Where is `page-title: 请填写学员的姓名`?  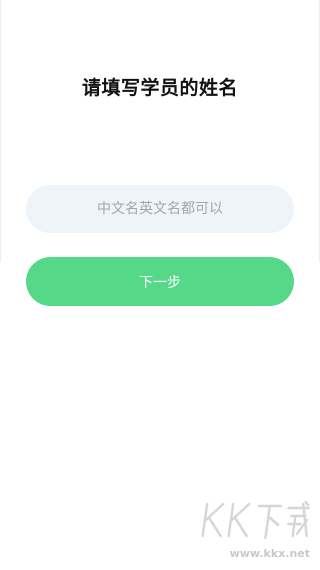
page-title: 请填写学员的姓名 is located at coordinates (159, 88).